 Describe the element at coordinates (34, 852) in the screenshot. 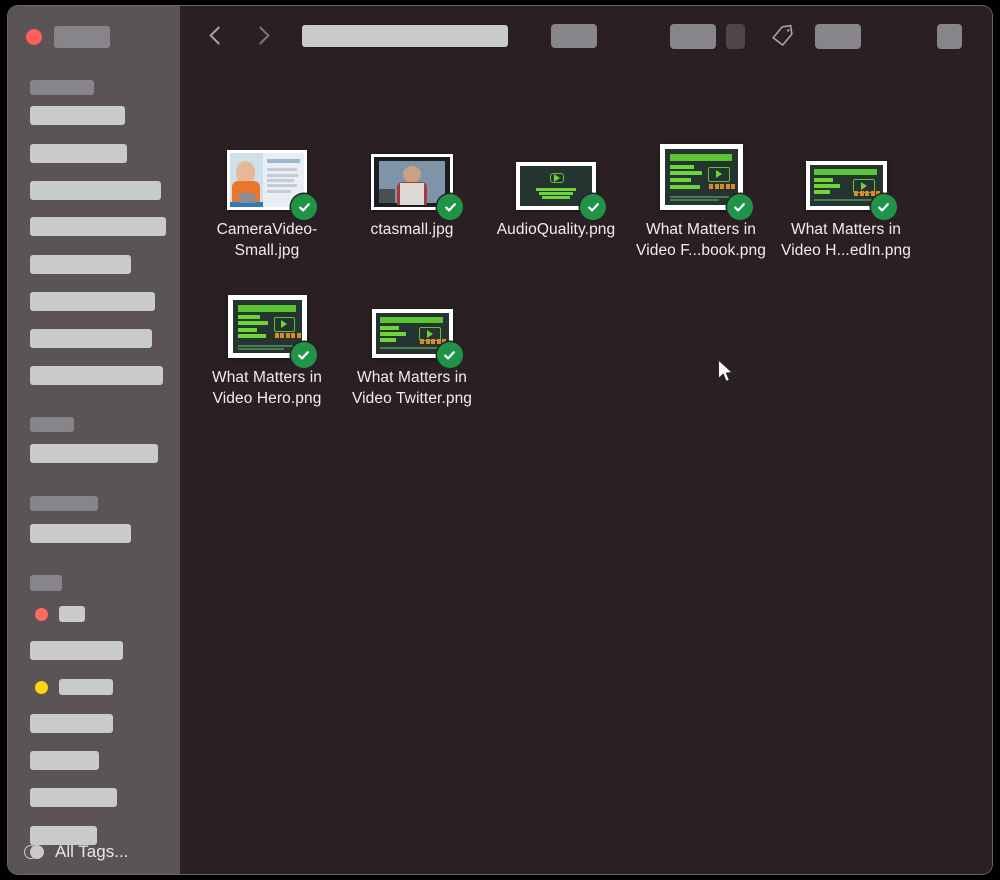

I see `venn-circles-icon` at that location.